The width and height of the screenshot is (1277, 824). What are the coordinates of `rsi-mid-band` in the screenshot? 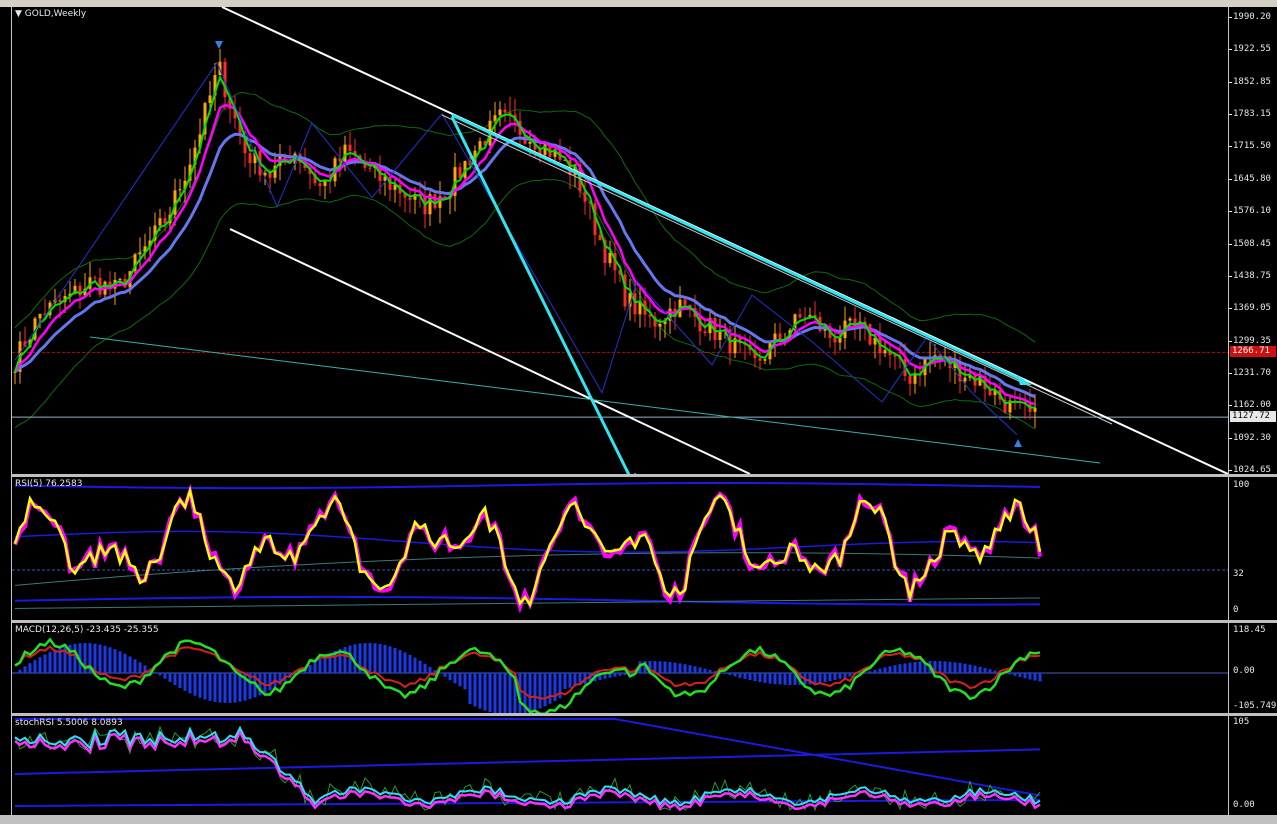 It's located at (527, 541).